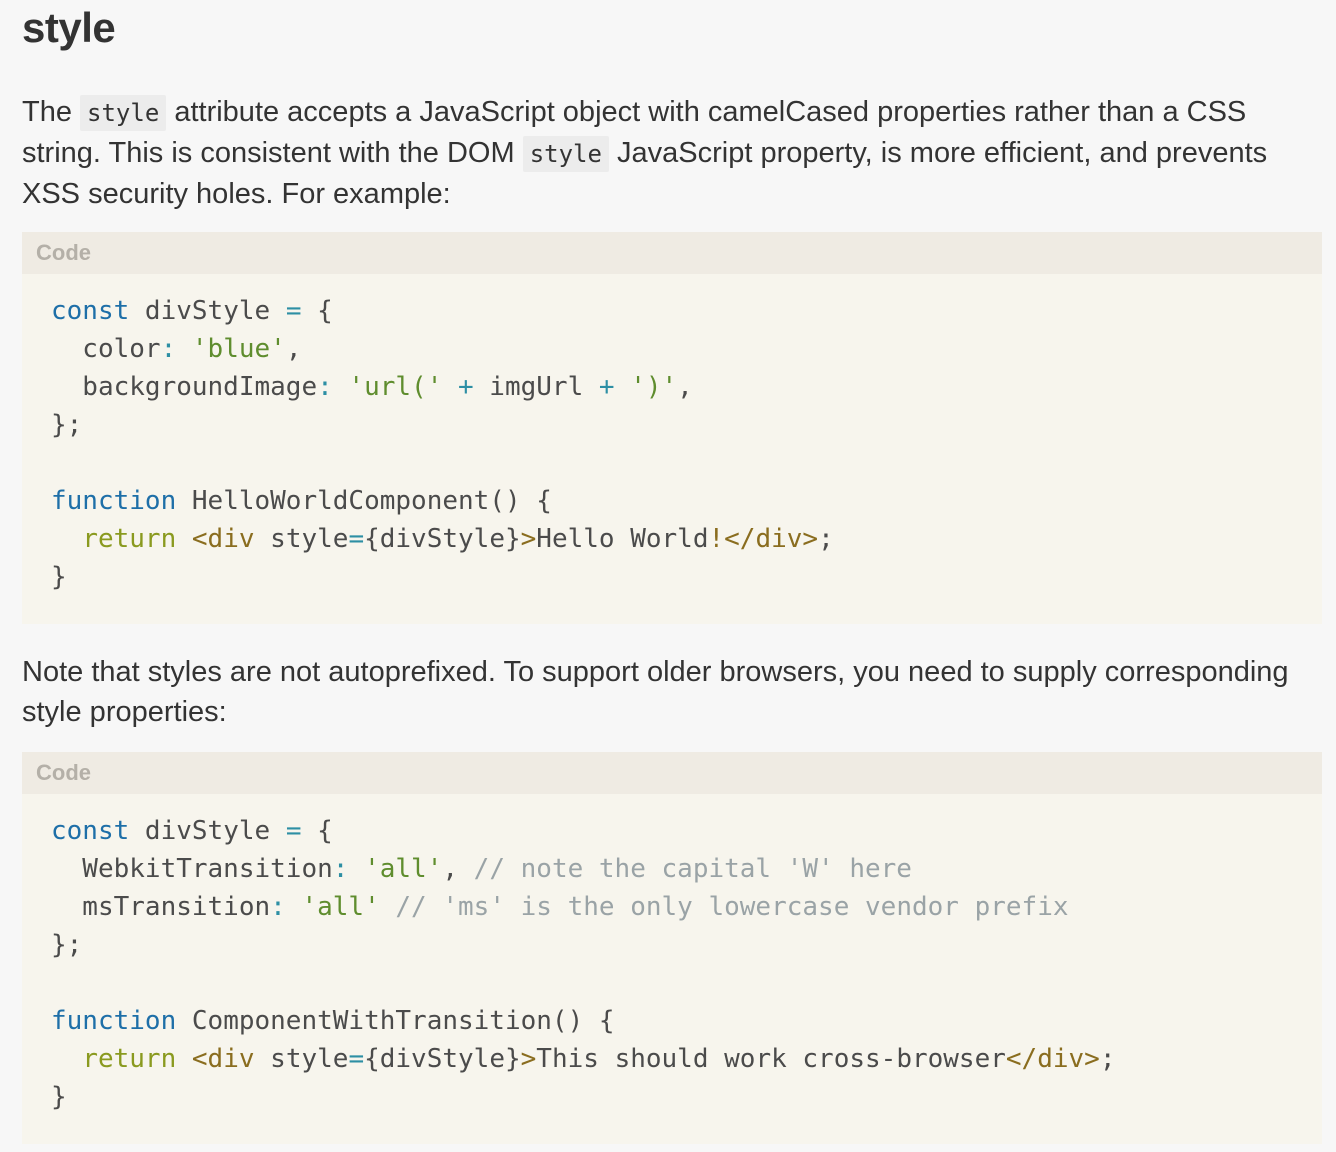  I want to click on code-line: backgroundImage: 'url(' + imgUrl + ')',, so click(686, 387).